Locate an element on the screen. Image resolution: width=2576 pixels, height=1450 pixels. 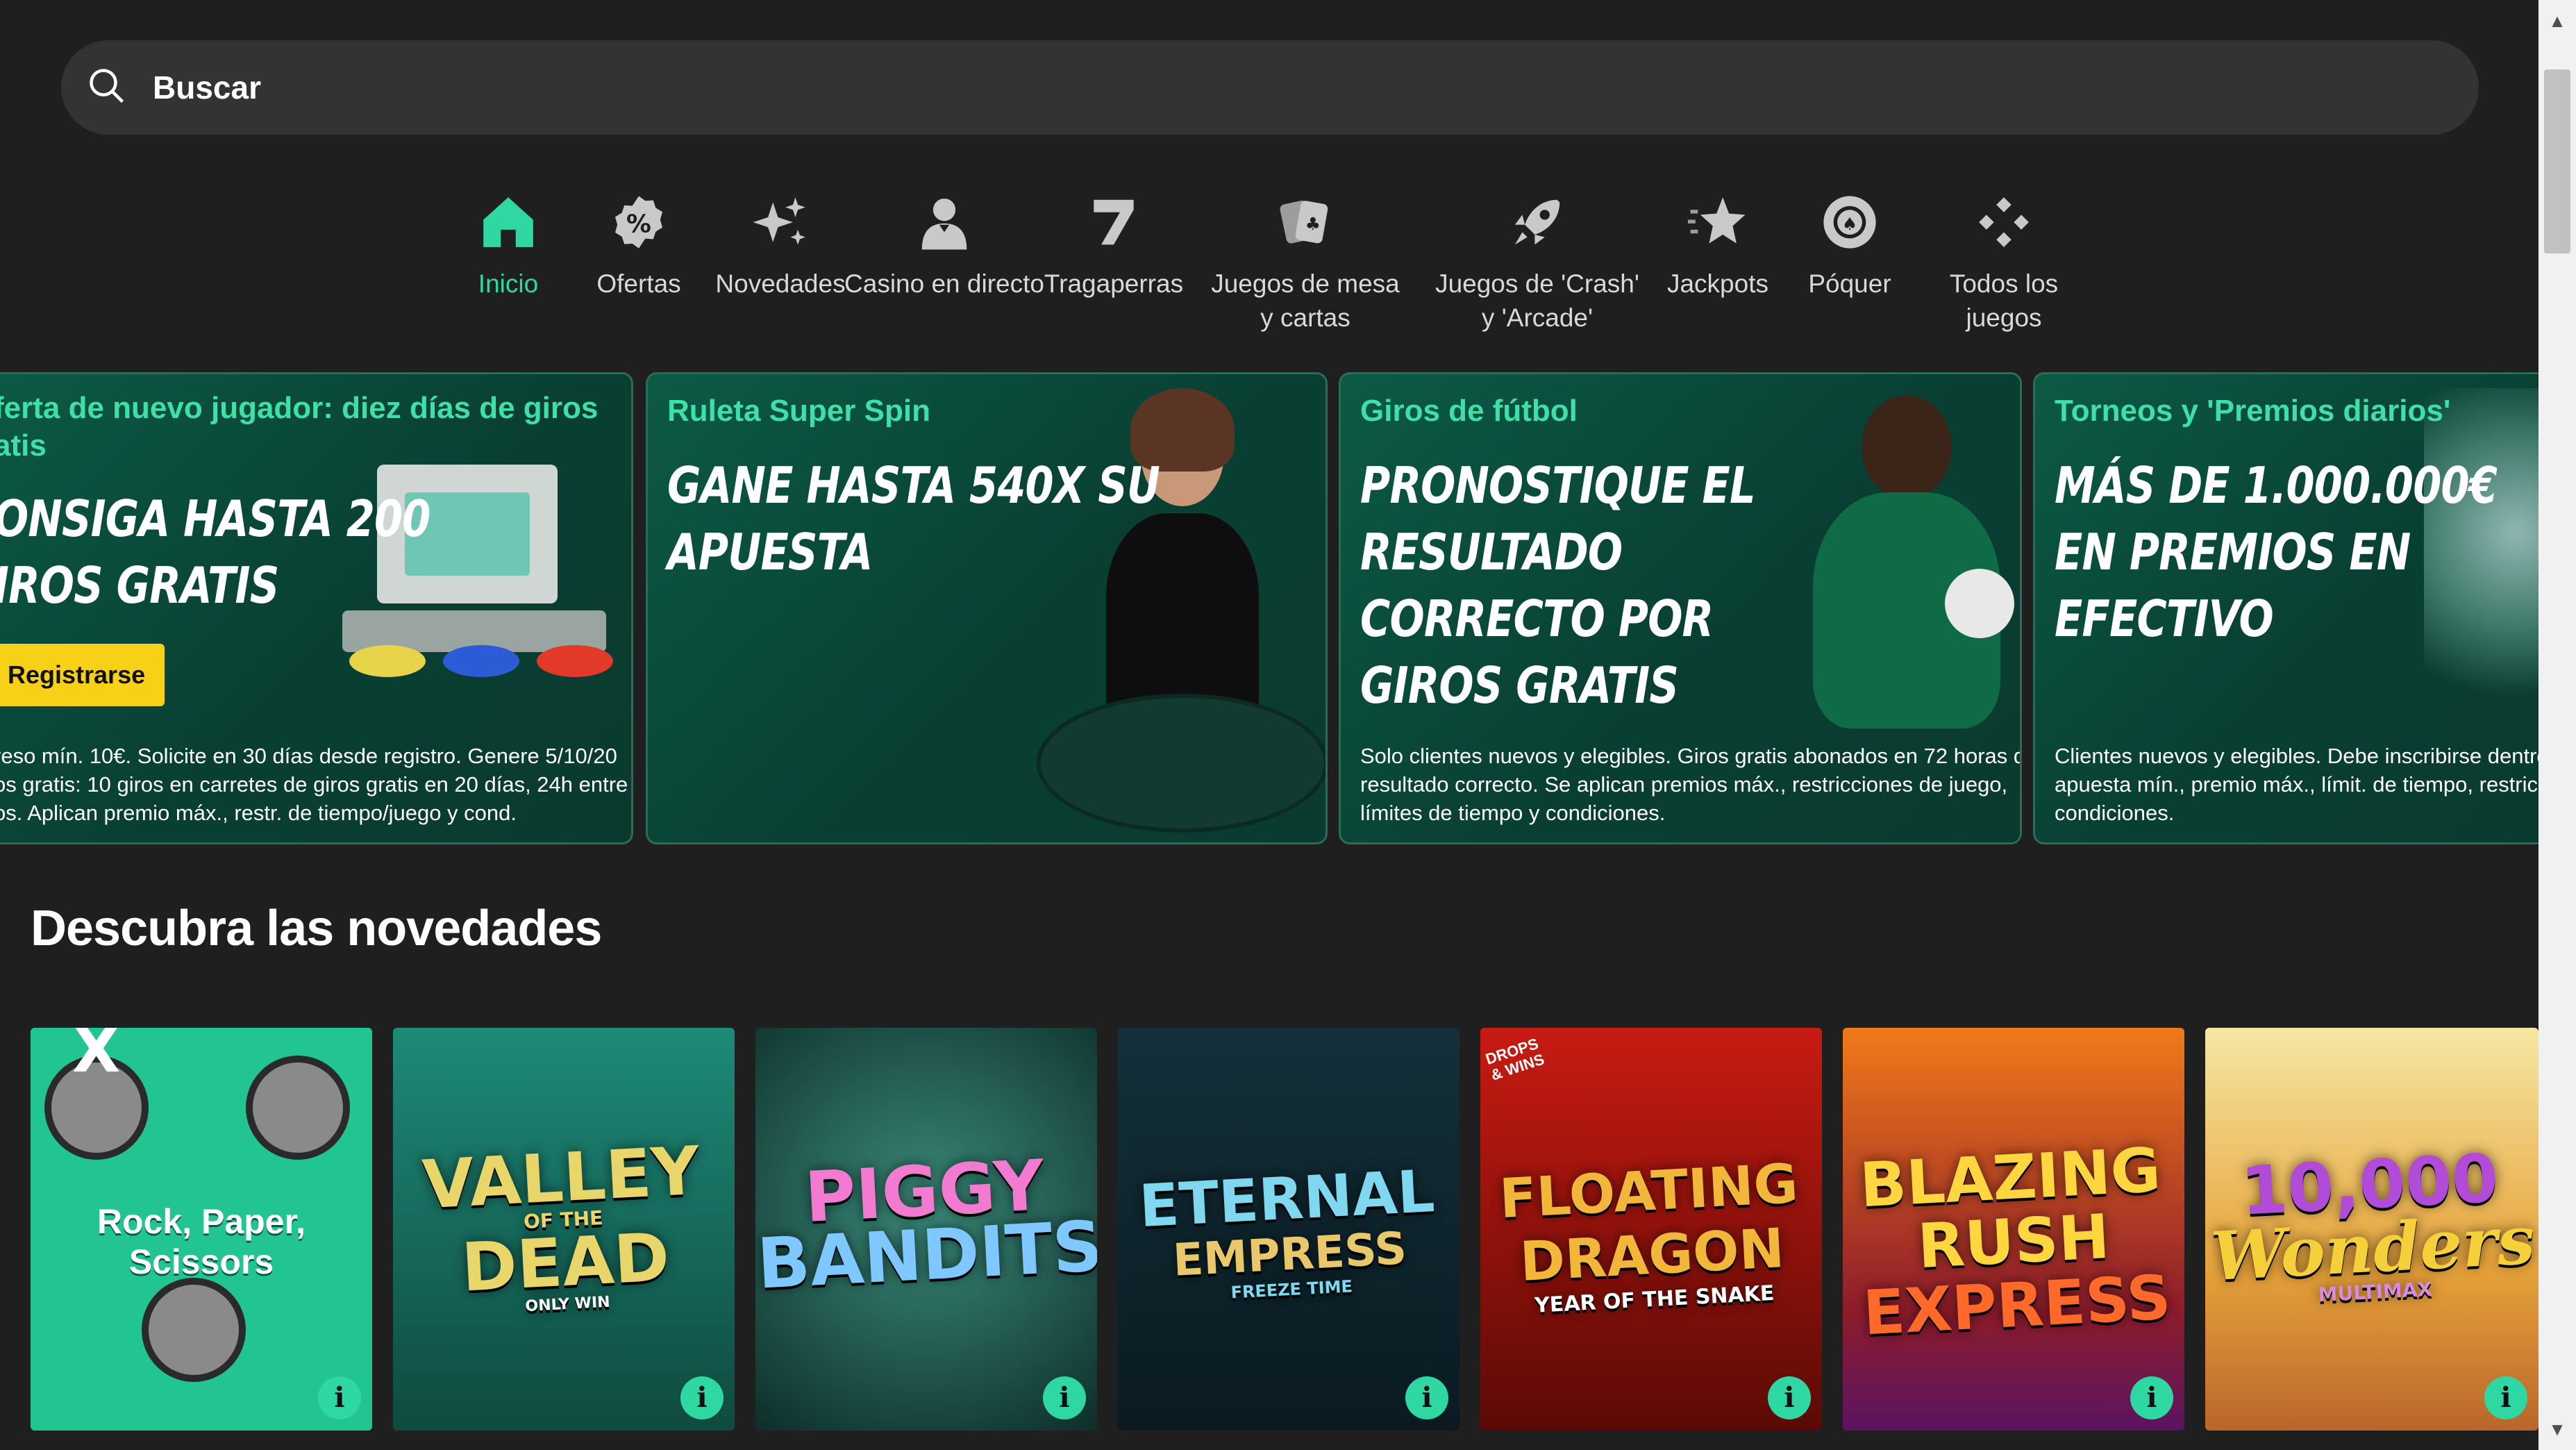
game-name: Rock, Paper, Scissors is located at coordinates (201, 1241).